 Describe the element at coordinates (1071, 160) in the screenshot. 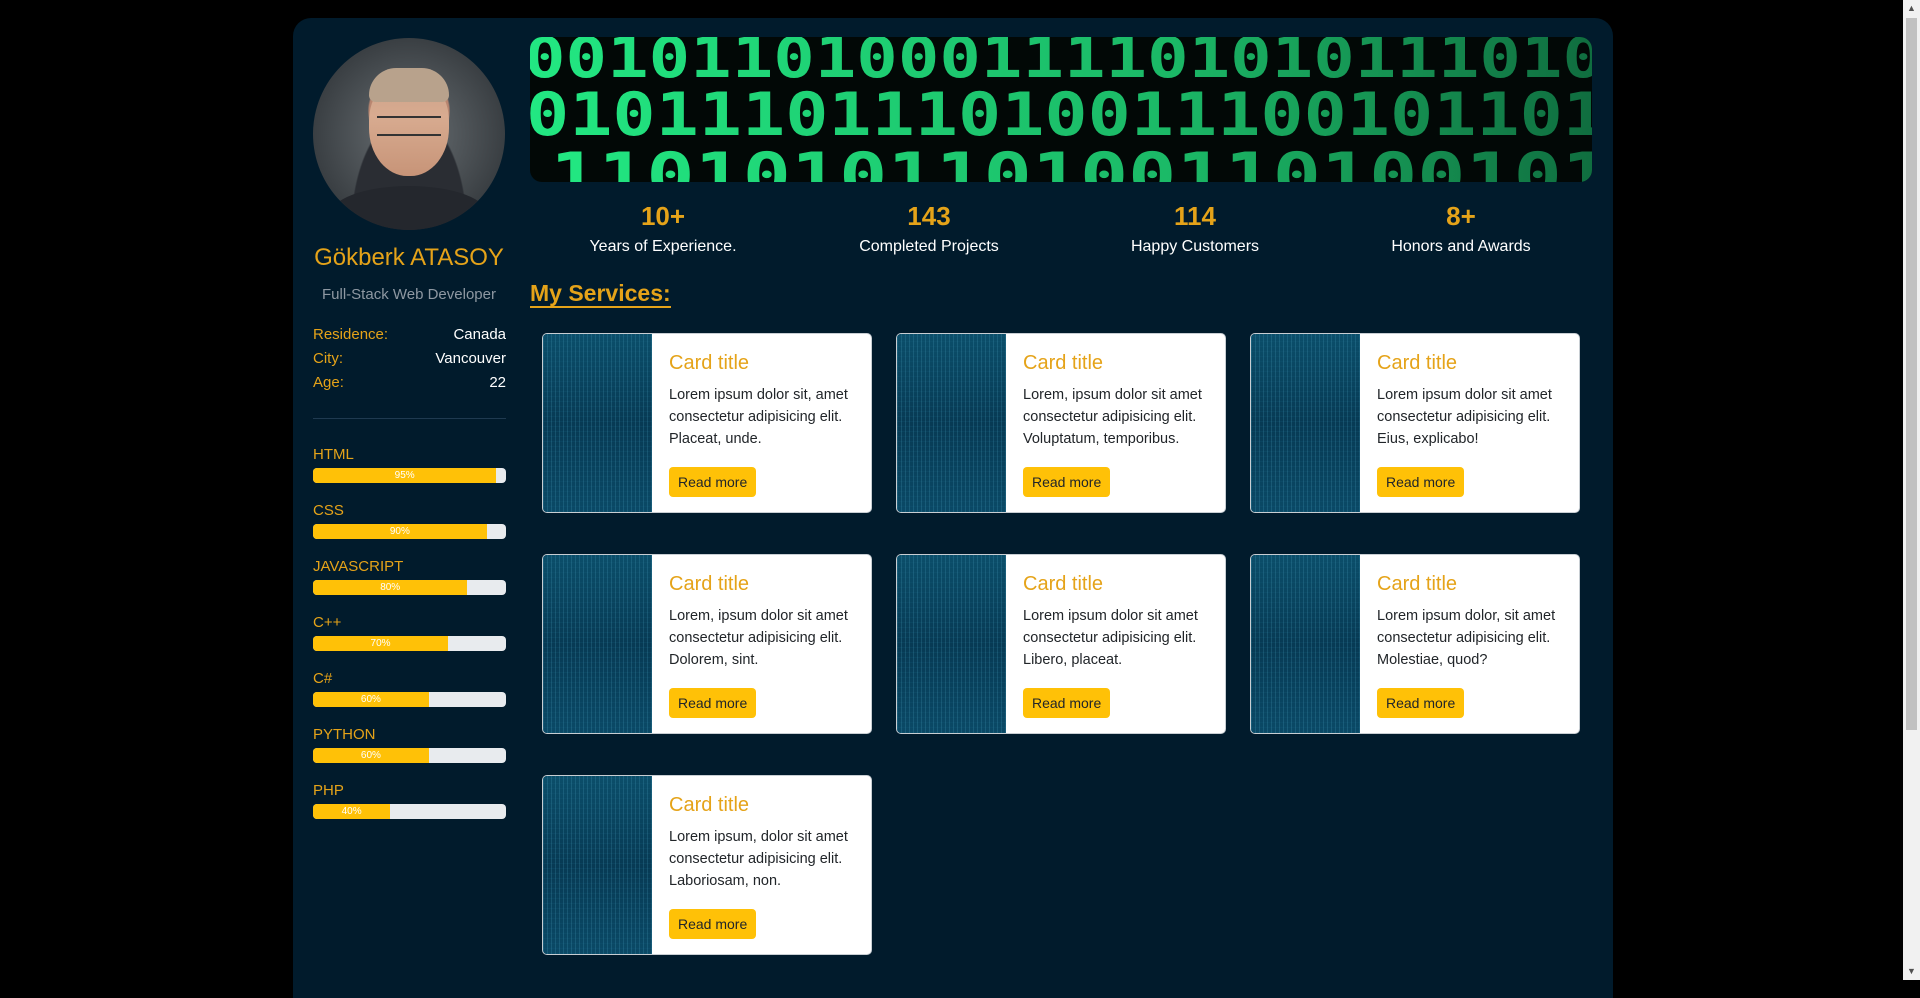

I see `svg-text: 1101010110100110100101` at that location.